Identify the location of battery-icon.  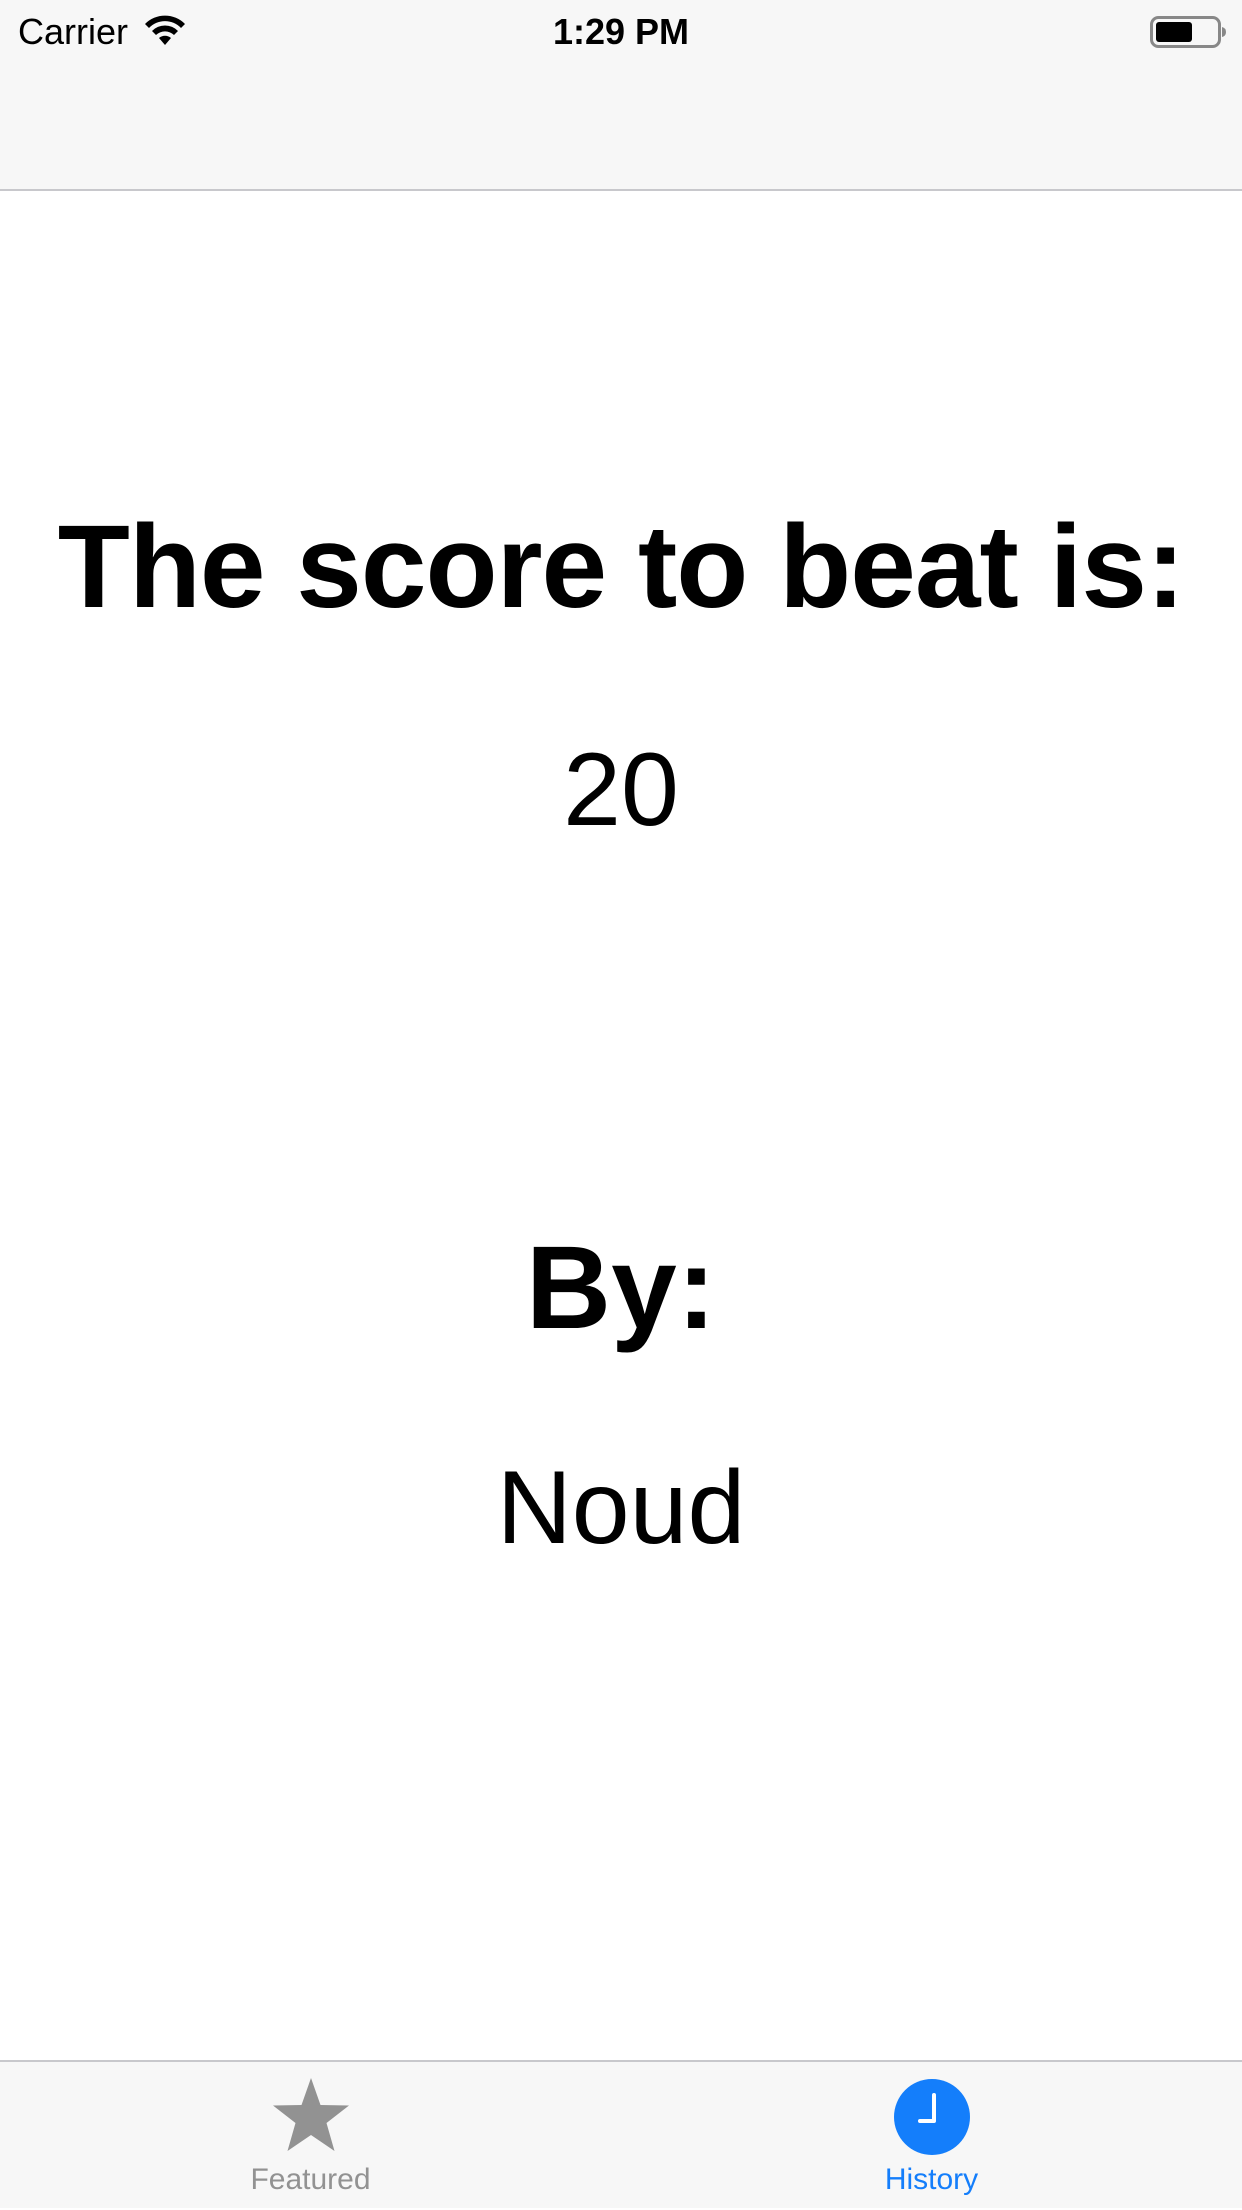
(1188, 32).